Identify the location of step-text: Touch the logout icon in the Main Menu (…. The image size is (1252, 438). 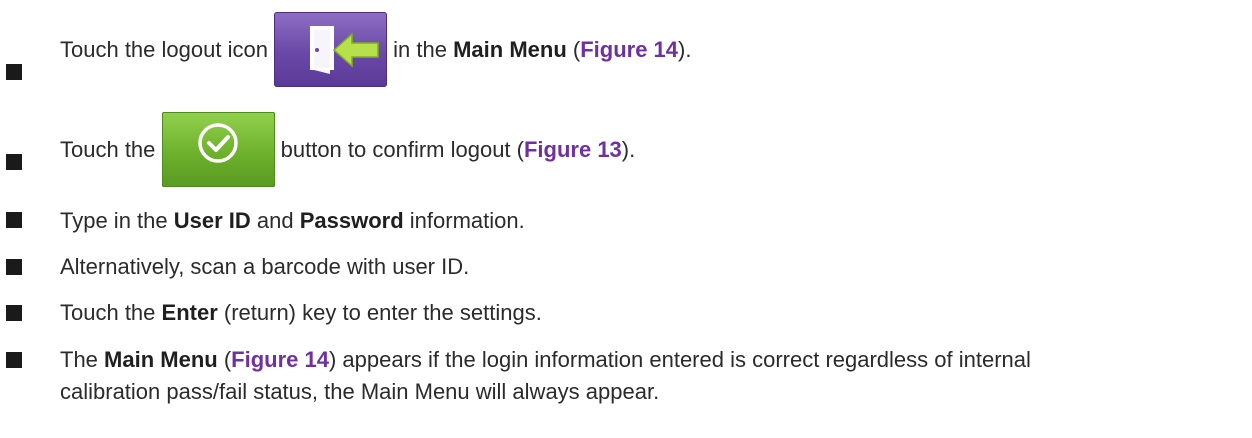
(375, 49).